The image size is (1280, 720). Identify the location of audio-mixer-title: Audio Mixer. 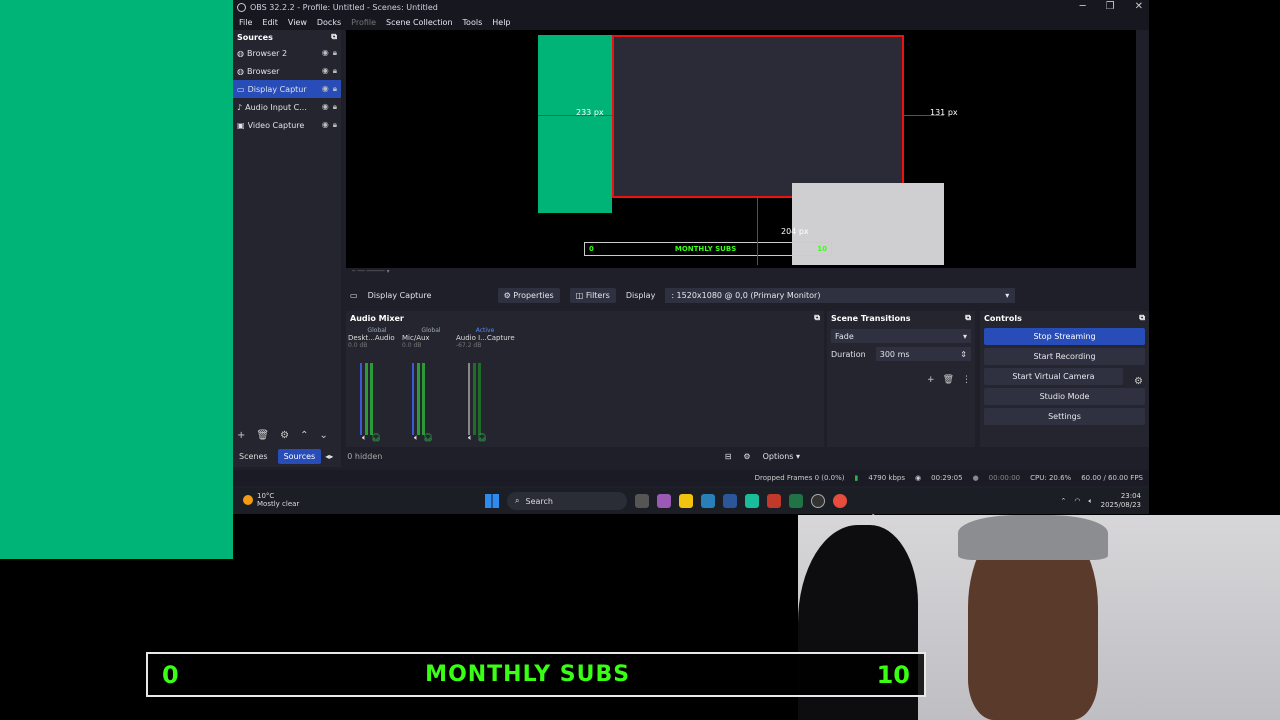
(377, 318).